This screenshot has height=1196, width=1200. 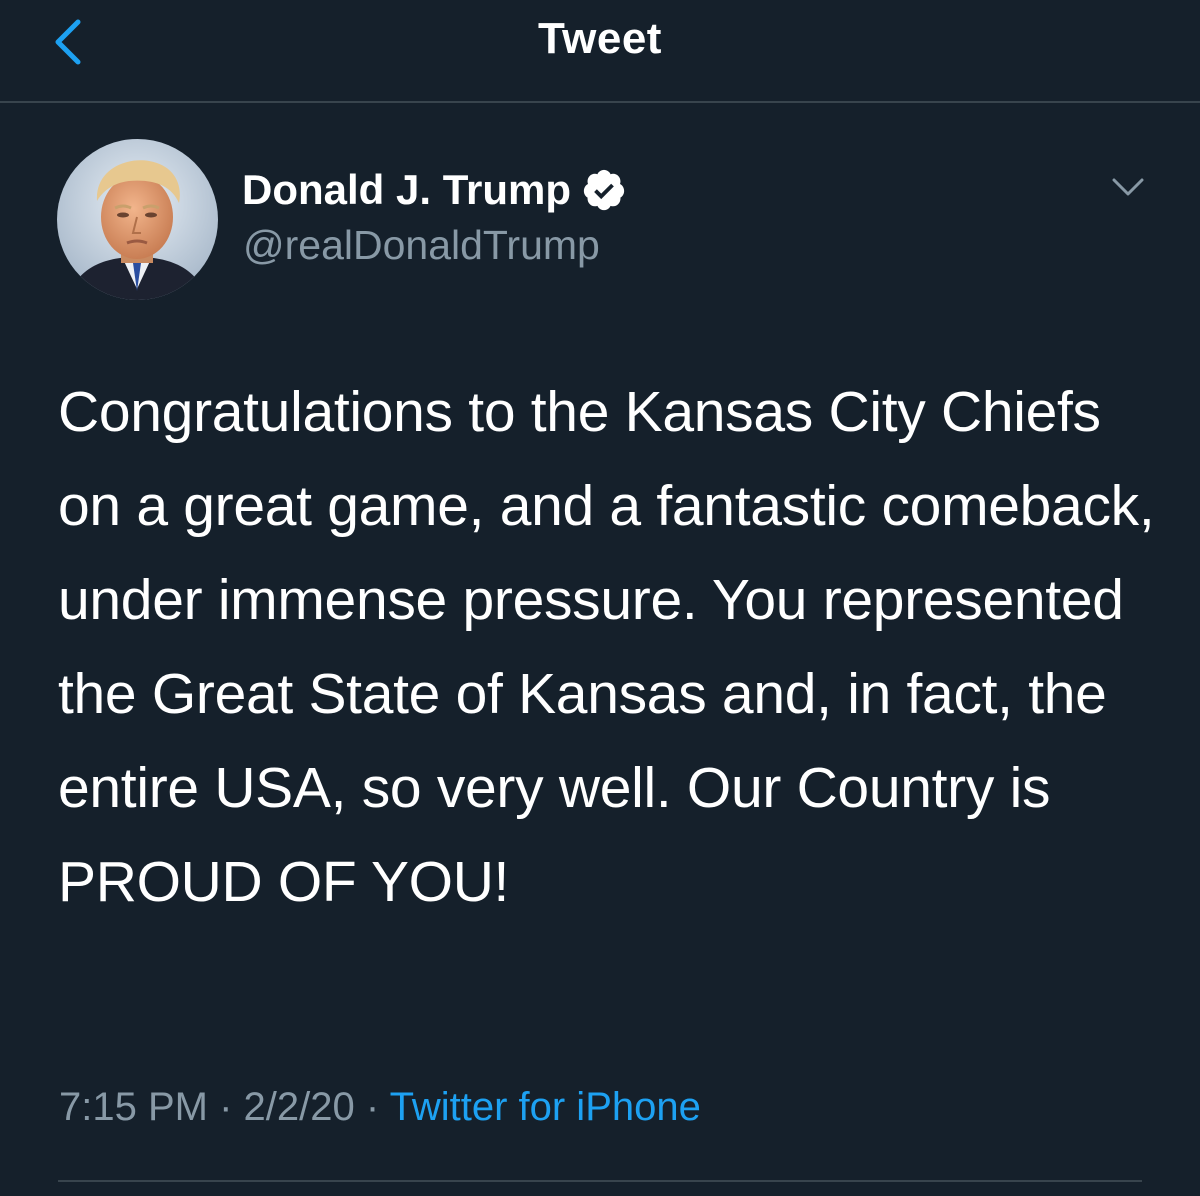 I want to click on chevron-down-icon, so click(x=1128, y=188).